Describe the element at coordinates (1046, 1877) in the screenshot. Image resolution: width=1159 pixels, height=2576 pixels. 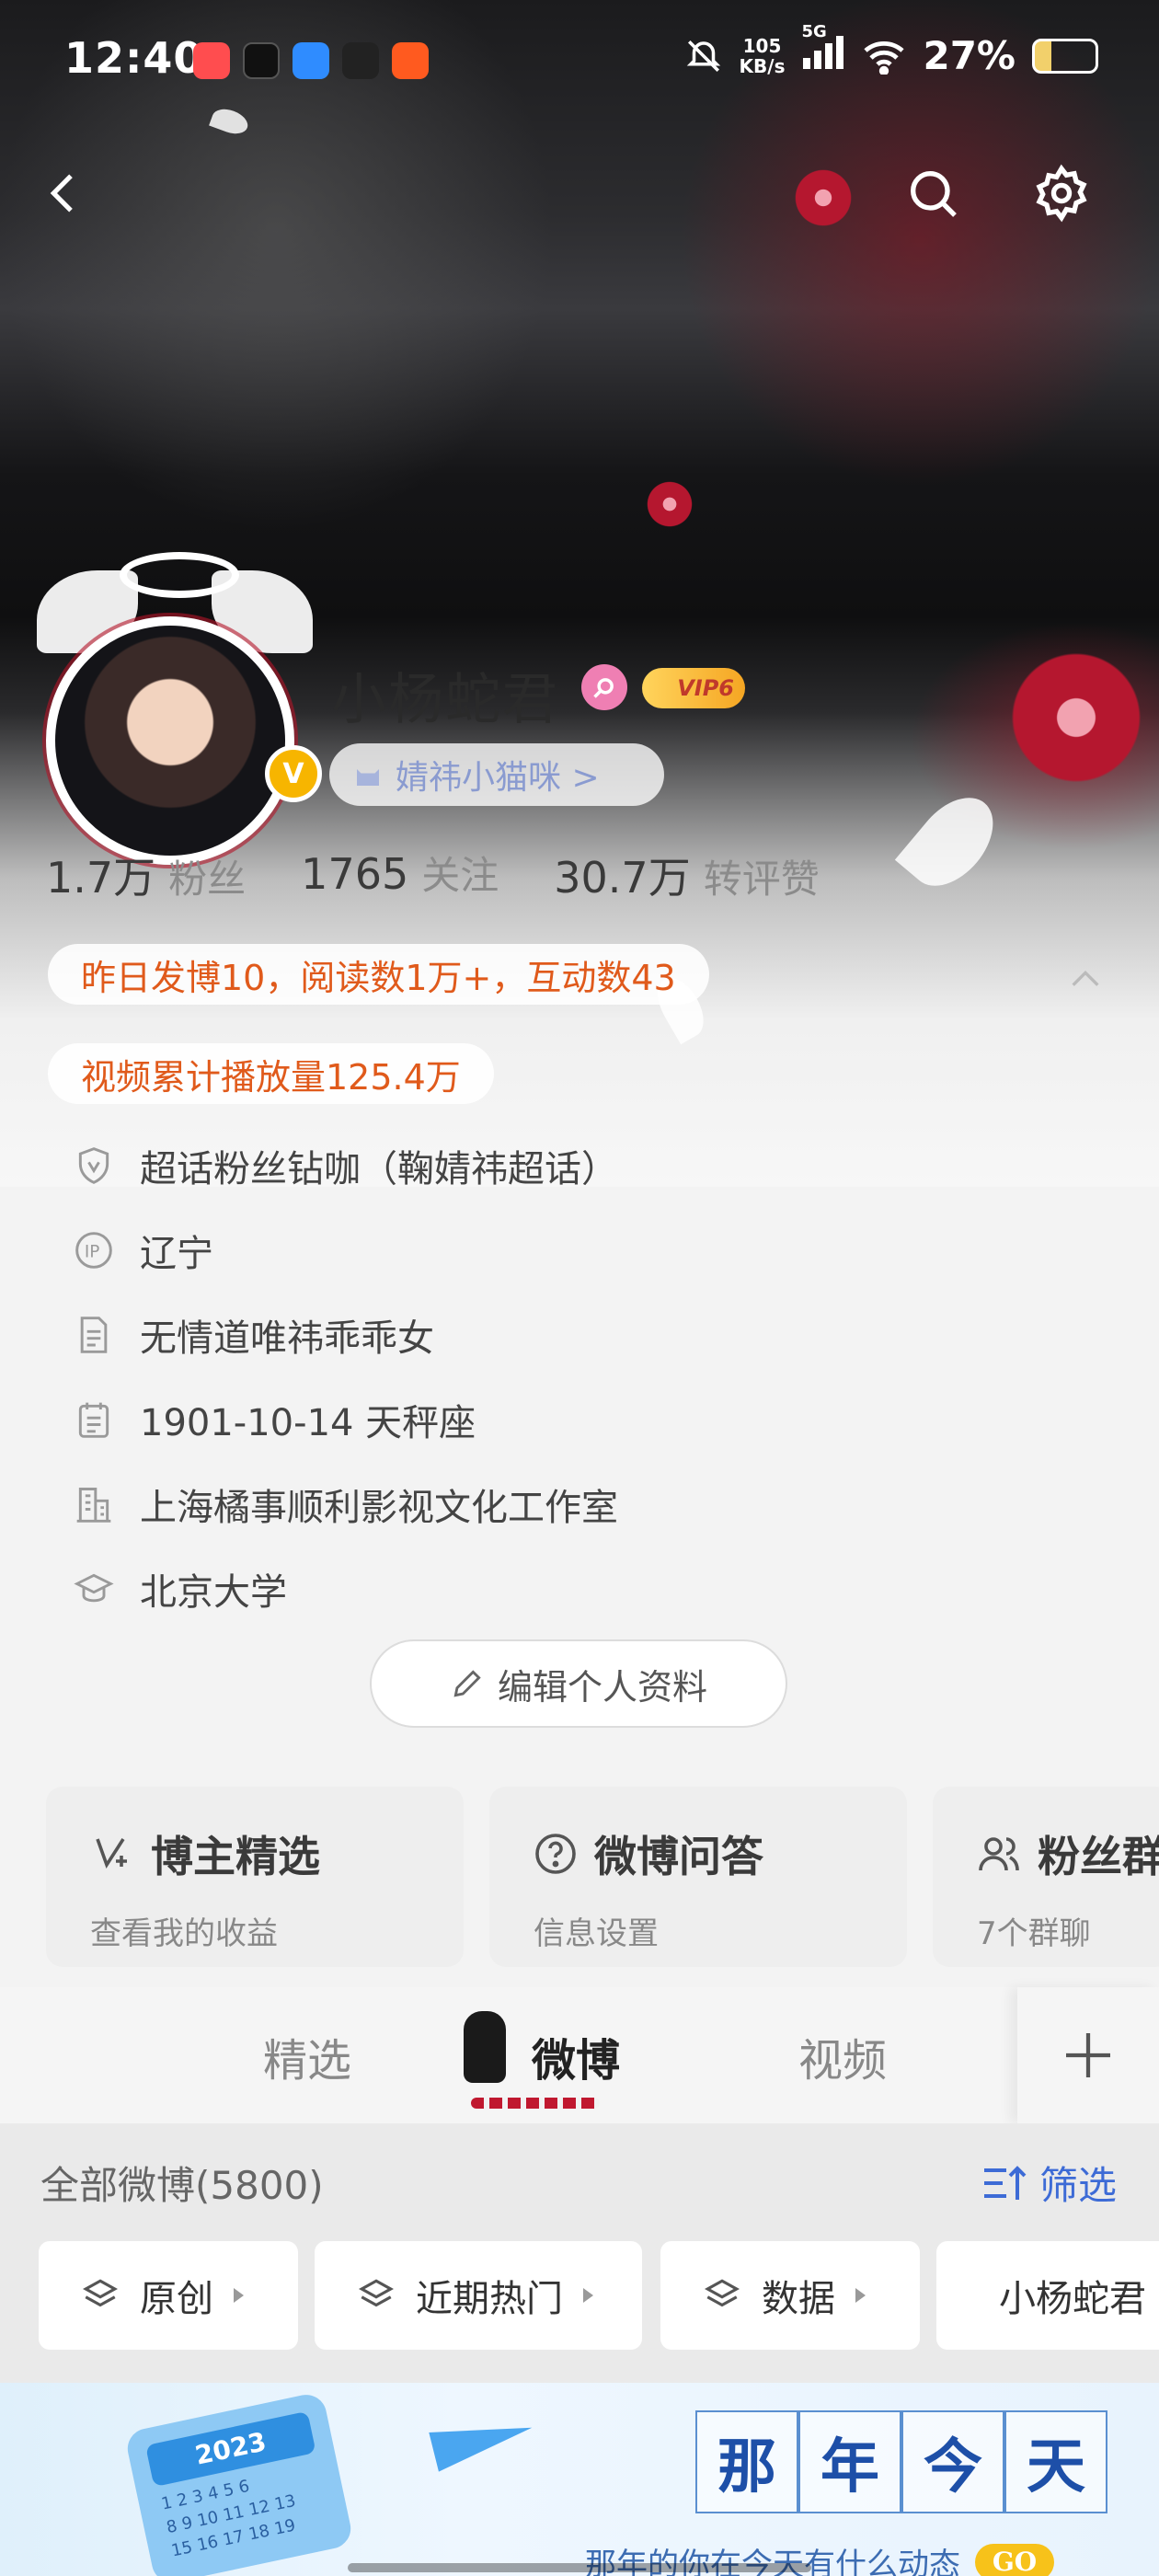
I see `card-fan-groups: 粉丝群 7个群聊` at that location.